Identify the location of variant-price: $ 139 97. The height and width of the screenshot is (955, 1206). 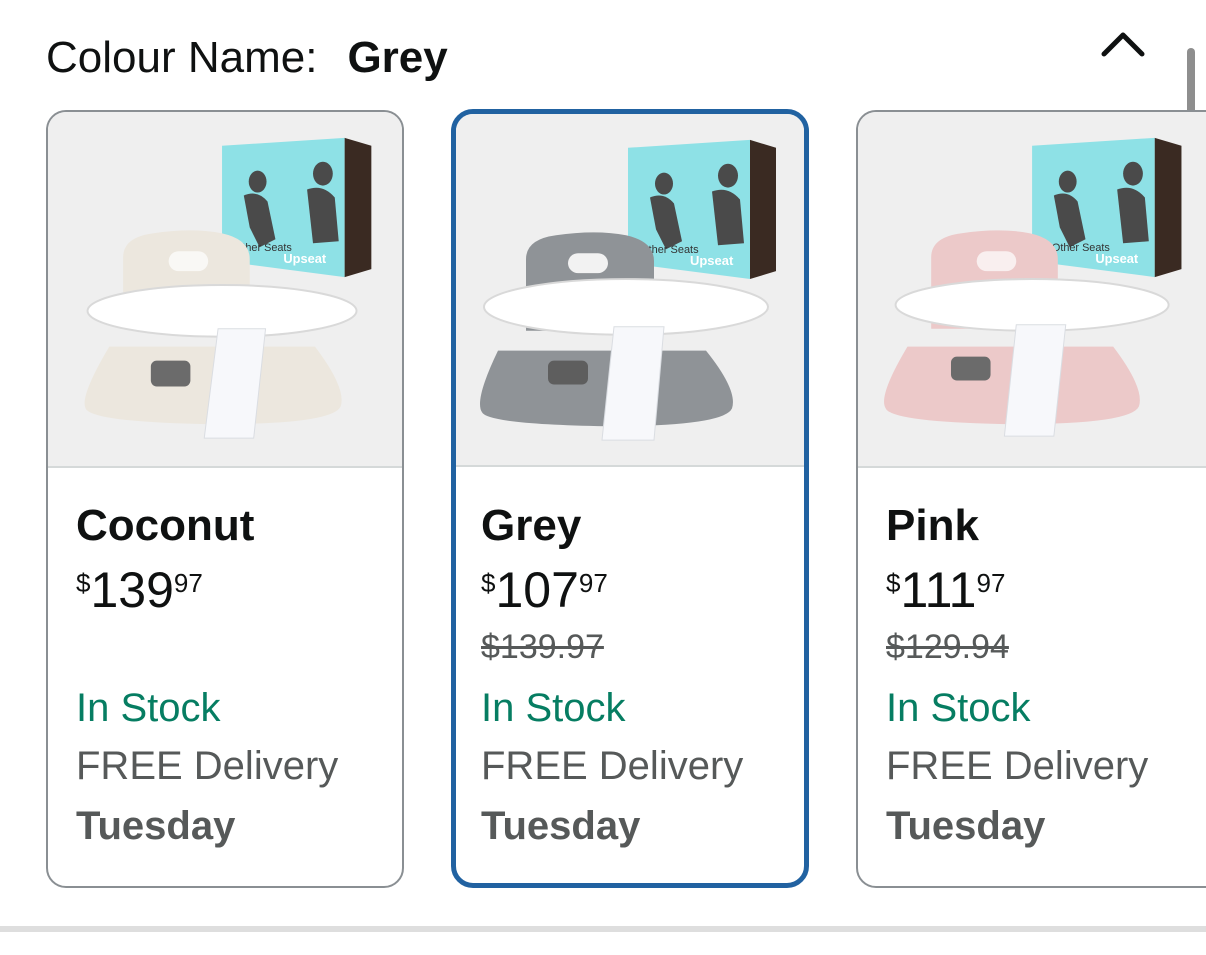
(234, 590).